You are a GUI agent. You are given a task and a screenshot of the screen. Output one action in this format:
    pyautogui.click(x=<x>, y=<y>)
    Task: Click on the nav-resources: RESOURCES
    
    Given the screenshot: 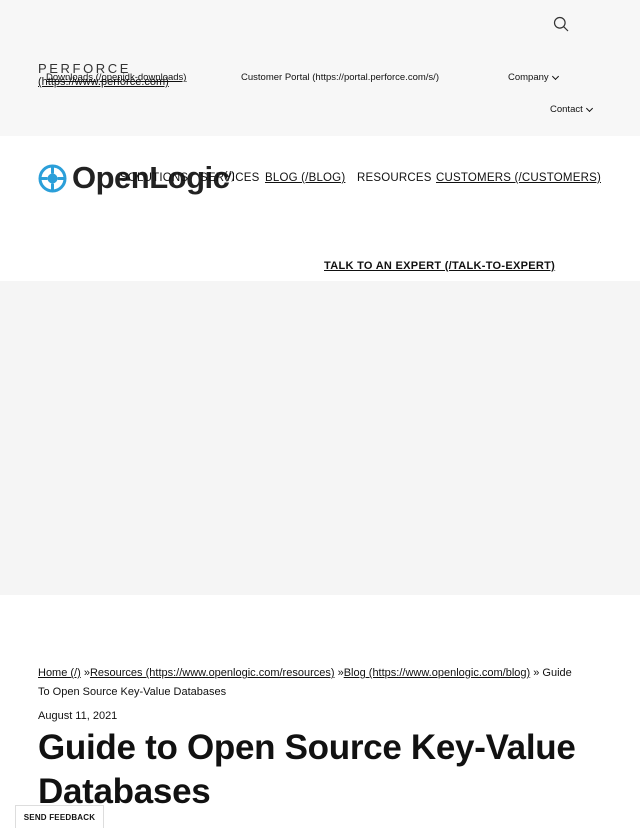 What is the action you would take?
    pyautogui.click(x=394, y=178)
    